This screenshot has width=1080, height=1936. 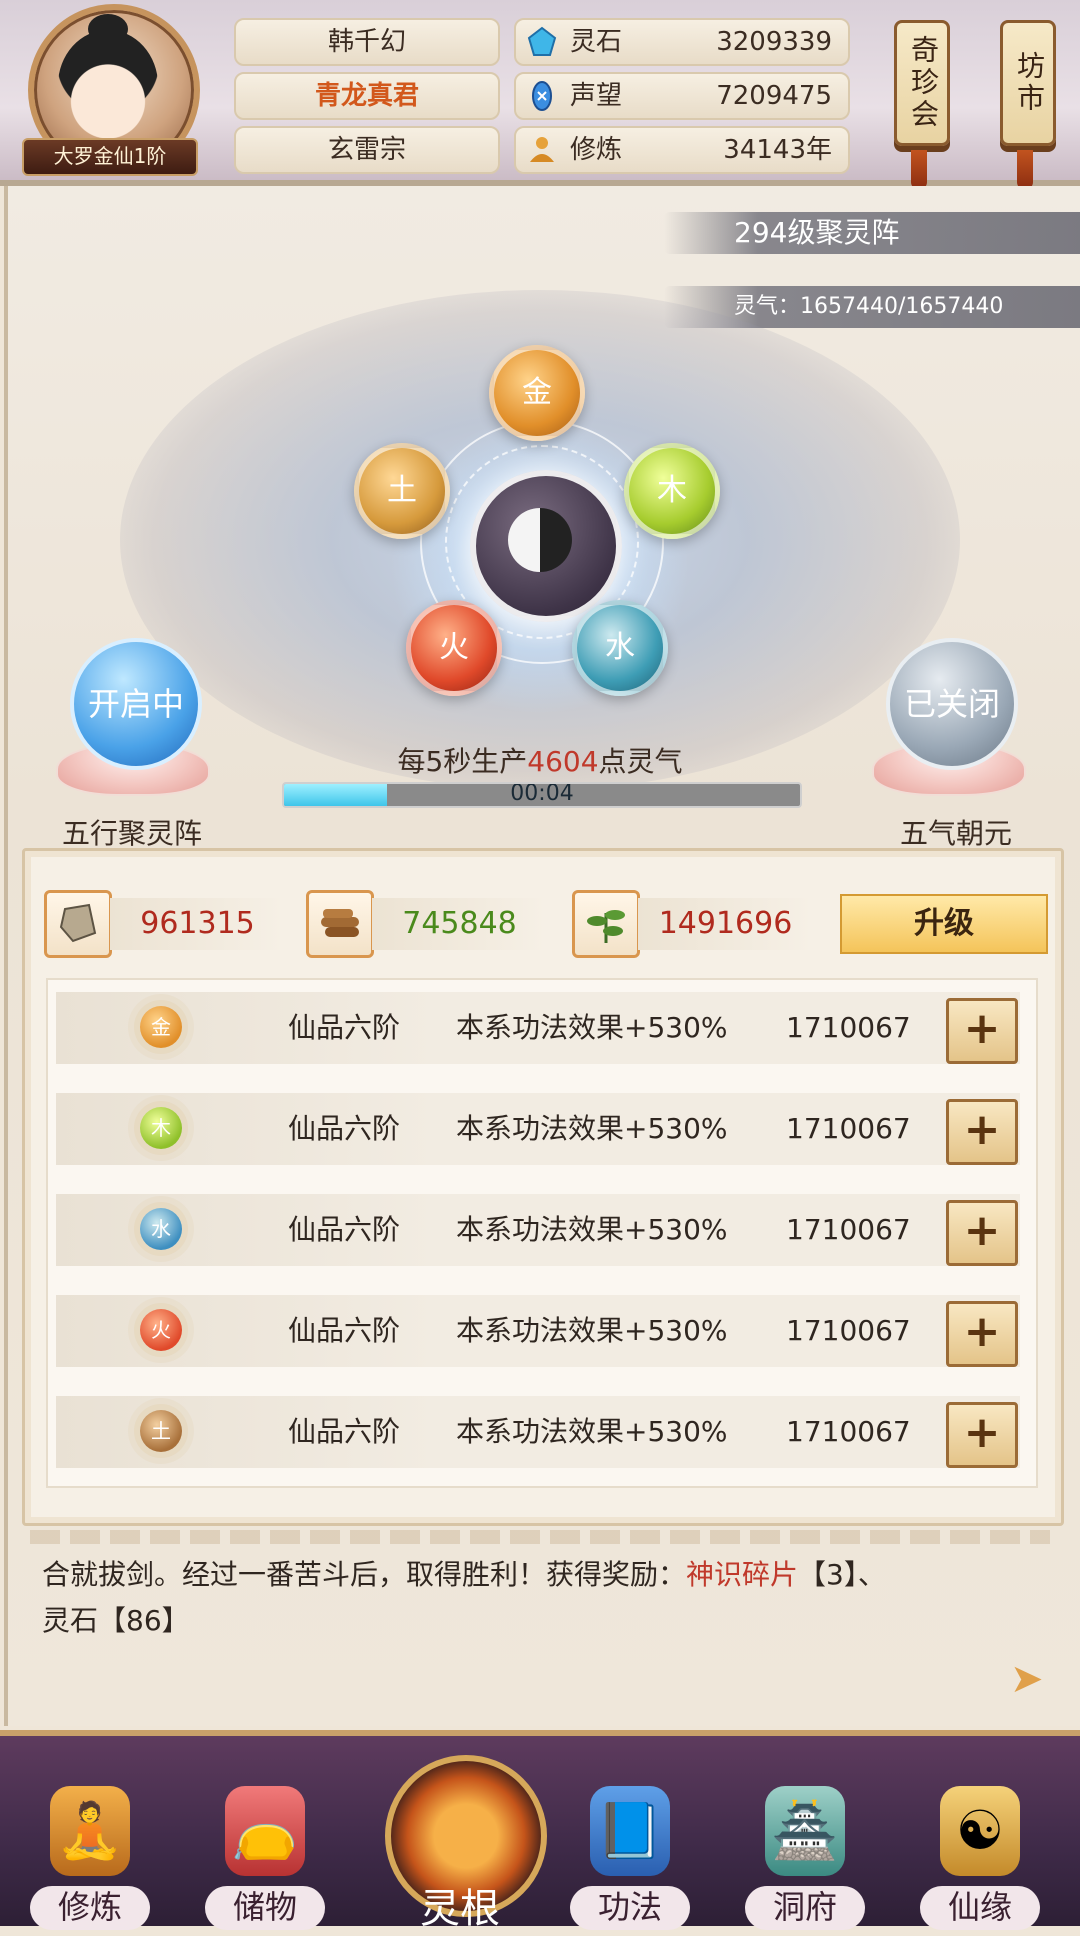 What do you see at coordinates (161, 1027) in the screenshot?
I see `gold-element-icon: 金` at bounding box center [161, 1027].